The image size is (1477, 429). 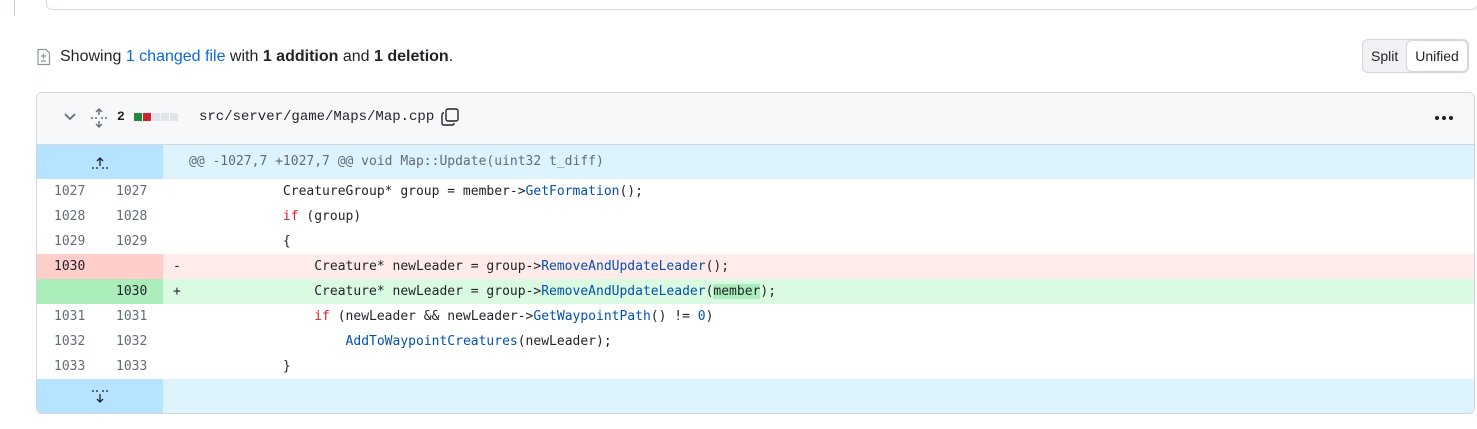 What do you see at coordinates (450, 117) in the screenshot?
I see `copy-icon` at bounding box center [450, 117].